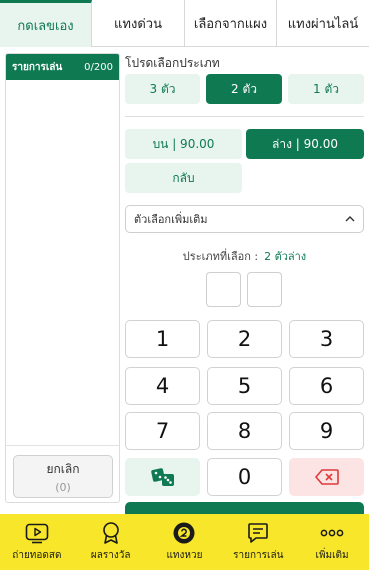  What do you see at coordinates (63, 468) in the screenshot?
I see `cancel-label: ยกเลิก` at bounding box center [63, 468].